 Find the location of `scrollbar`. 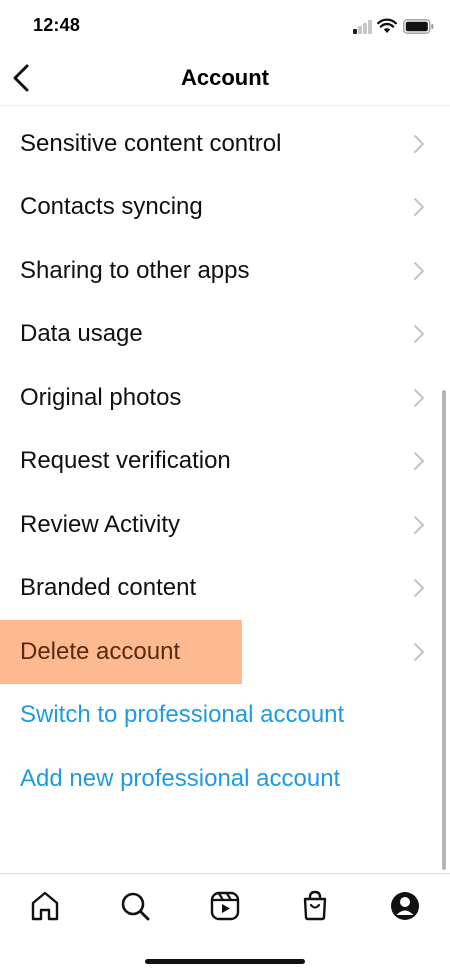

scrollbar is located at coordinates (444, 630).